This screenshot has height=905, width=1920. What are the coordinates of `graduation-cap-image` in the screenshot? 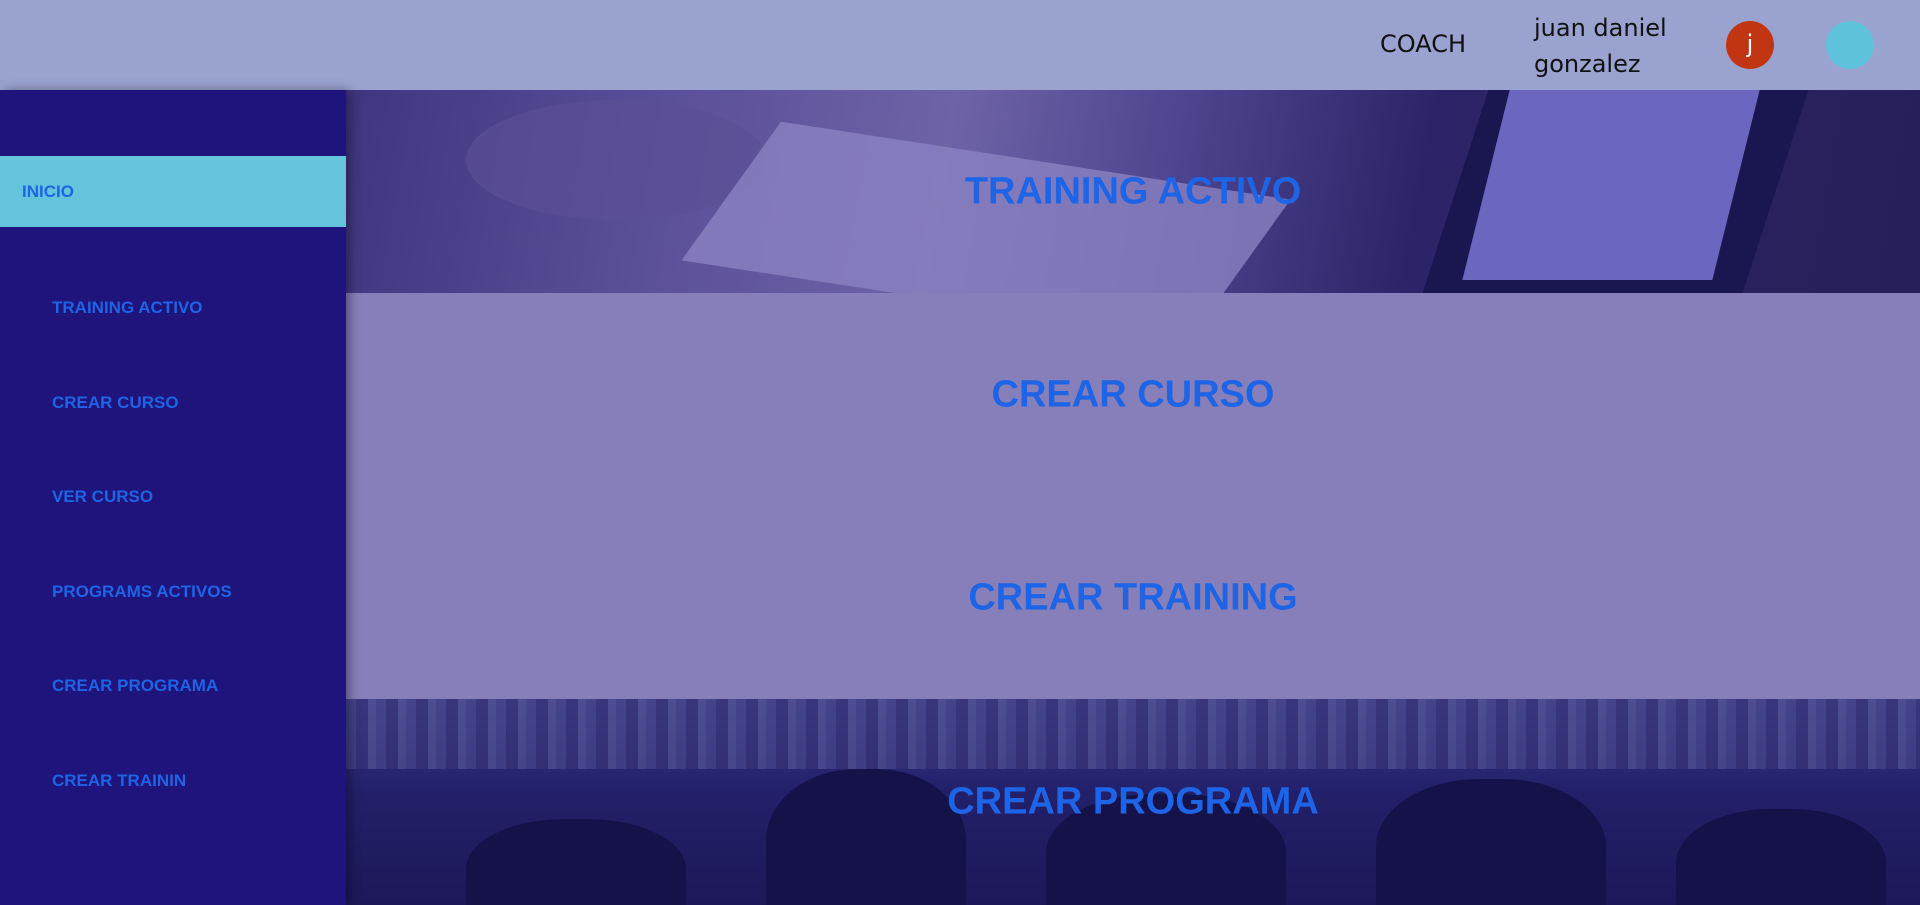 It's located at (576, 862).